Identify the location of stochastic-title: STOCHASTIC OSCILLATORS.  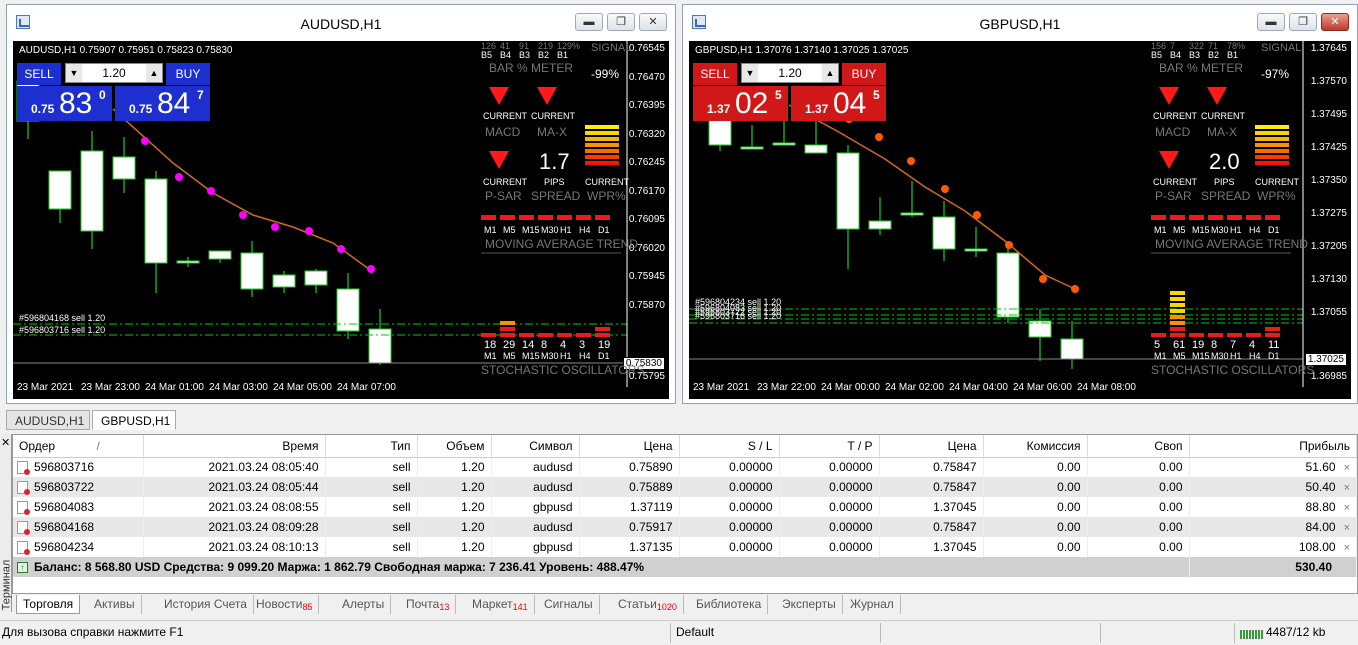
(1233, 370).